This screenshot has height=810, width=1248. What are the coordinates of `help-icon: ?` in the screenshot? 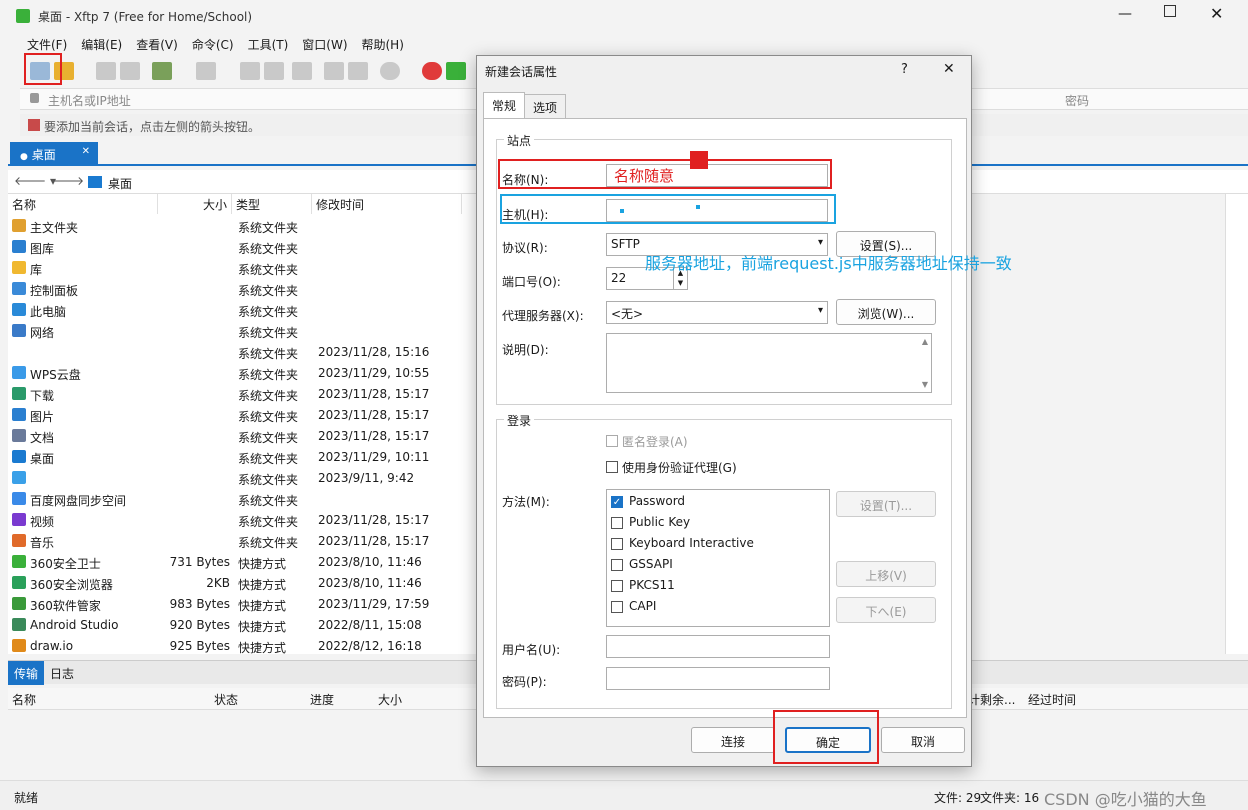 It's located at (904, 69).